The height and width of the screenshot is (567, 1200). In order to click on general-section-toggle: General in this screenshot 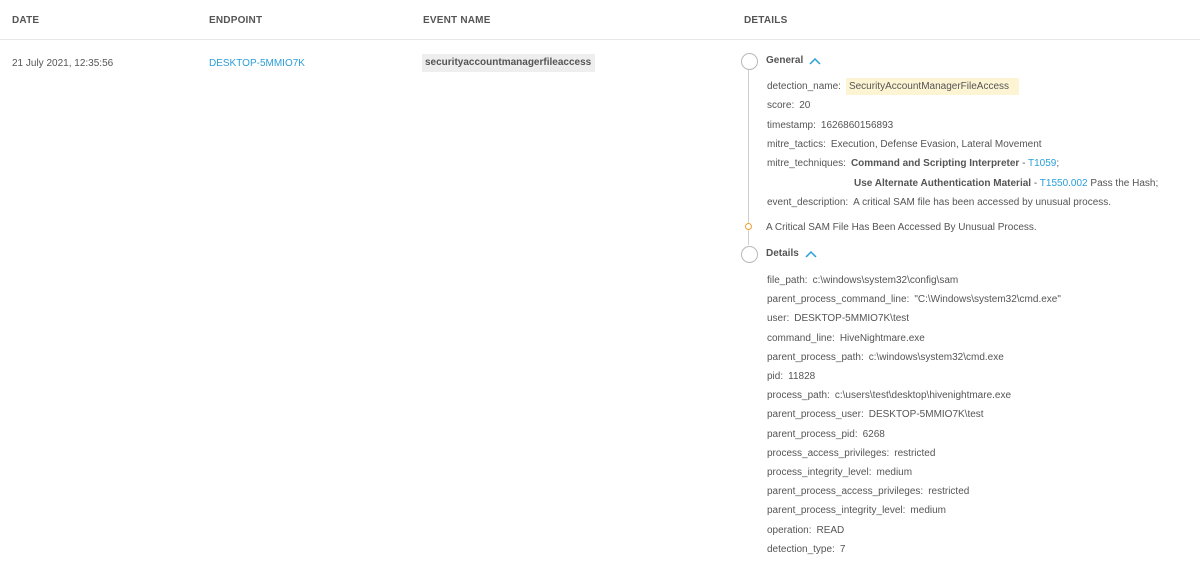, I will do `click(793, 60)`.